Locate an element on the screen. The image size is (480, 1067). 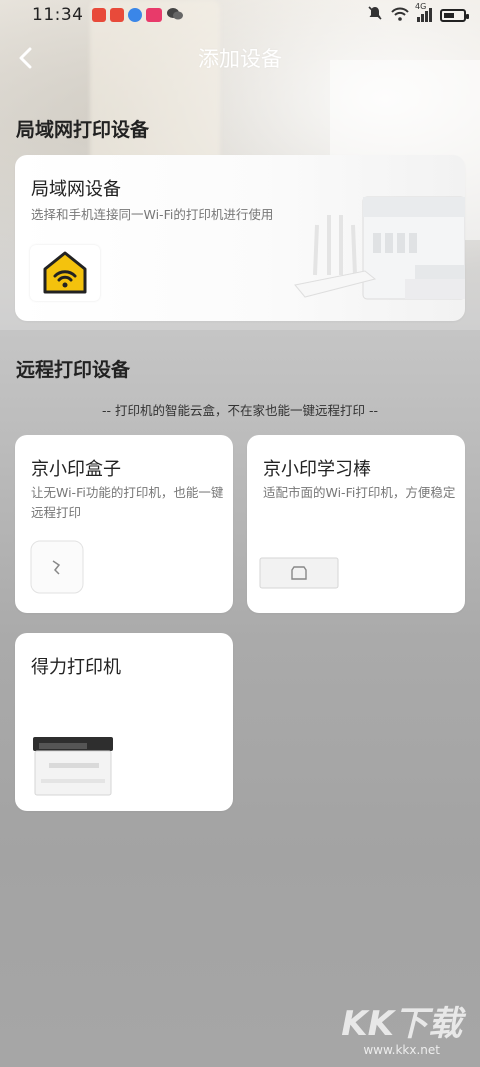
jd-box-card: 京小印盒子 让无Wi-Fi功能的打印机，也能一键远程打印 is located at coordinates (124, 524).